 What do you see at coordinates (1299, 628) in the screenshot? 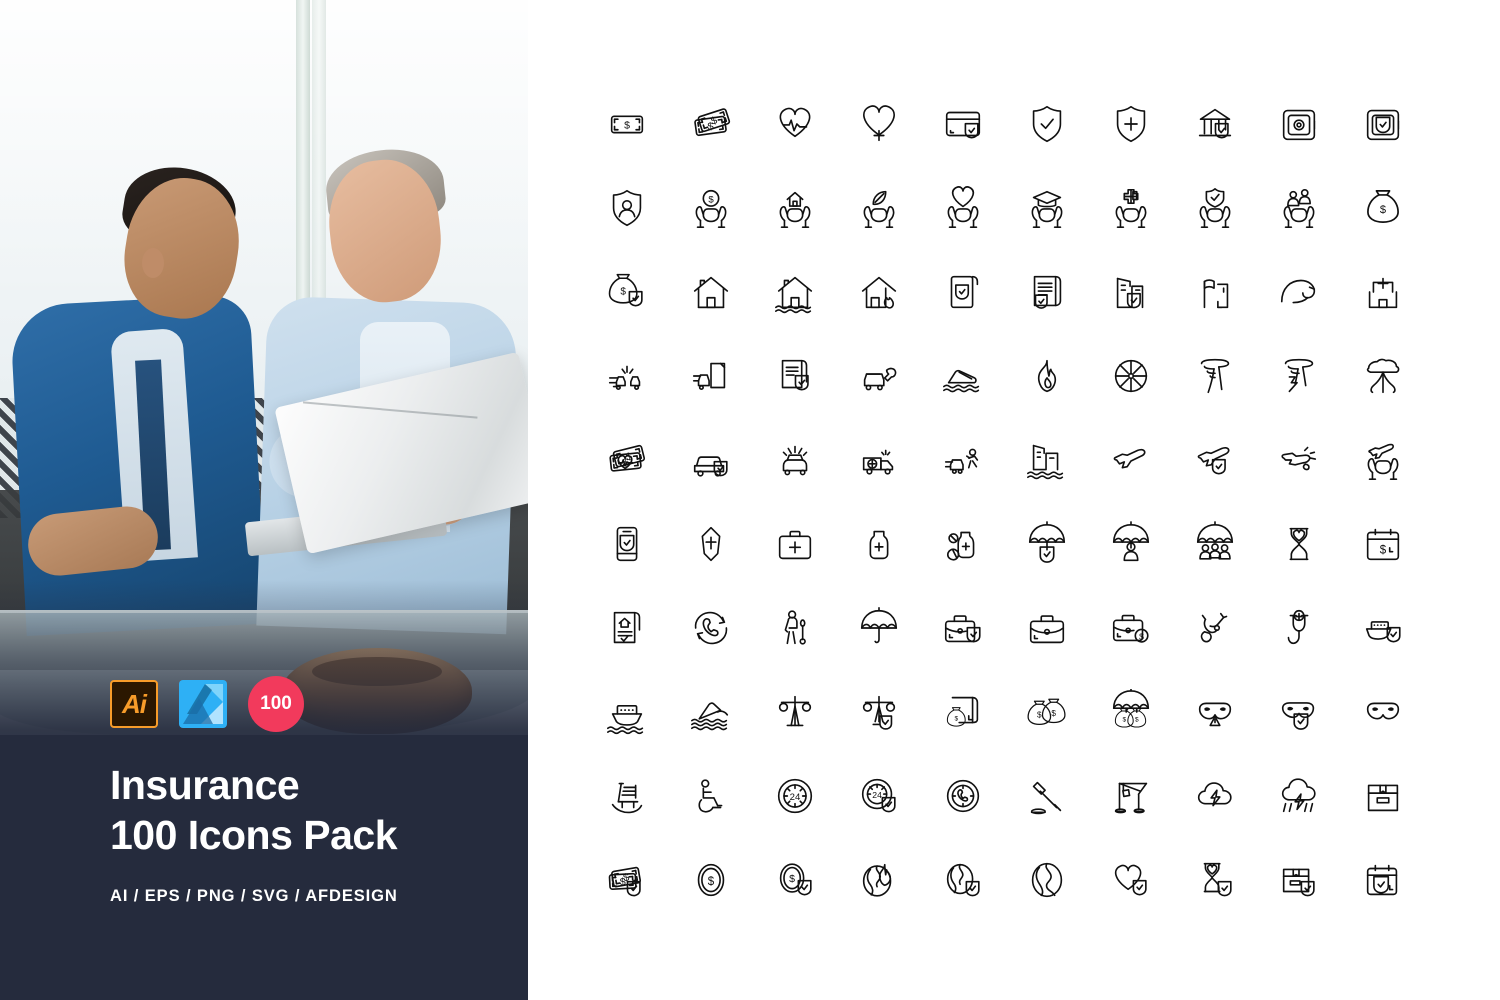
I see `stethoscope-medical-icon` at bounding box center [1299, 628].